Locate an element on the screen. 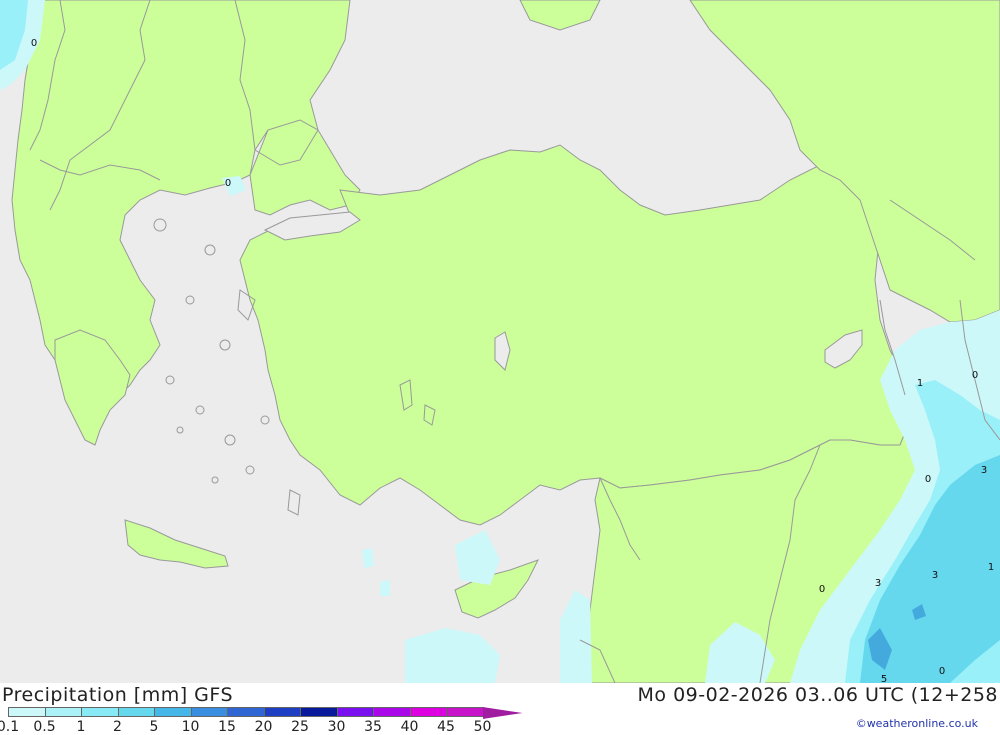  forecast-date: Mo 09-02-2026 03..06 UTC (12+258 is located at coordinates (817, 695).